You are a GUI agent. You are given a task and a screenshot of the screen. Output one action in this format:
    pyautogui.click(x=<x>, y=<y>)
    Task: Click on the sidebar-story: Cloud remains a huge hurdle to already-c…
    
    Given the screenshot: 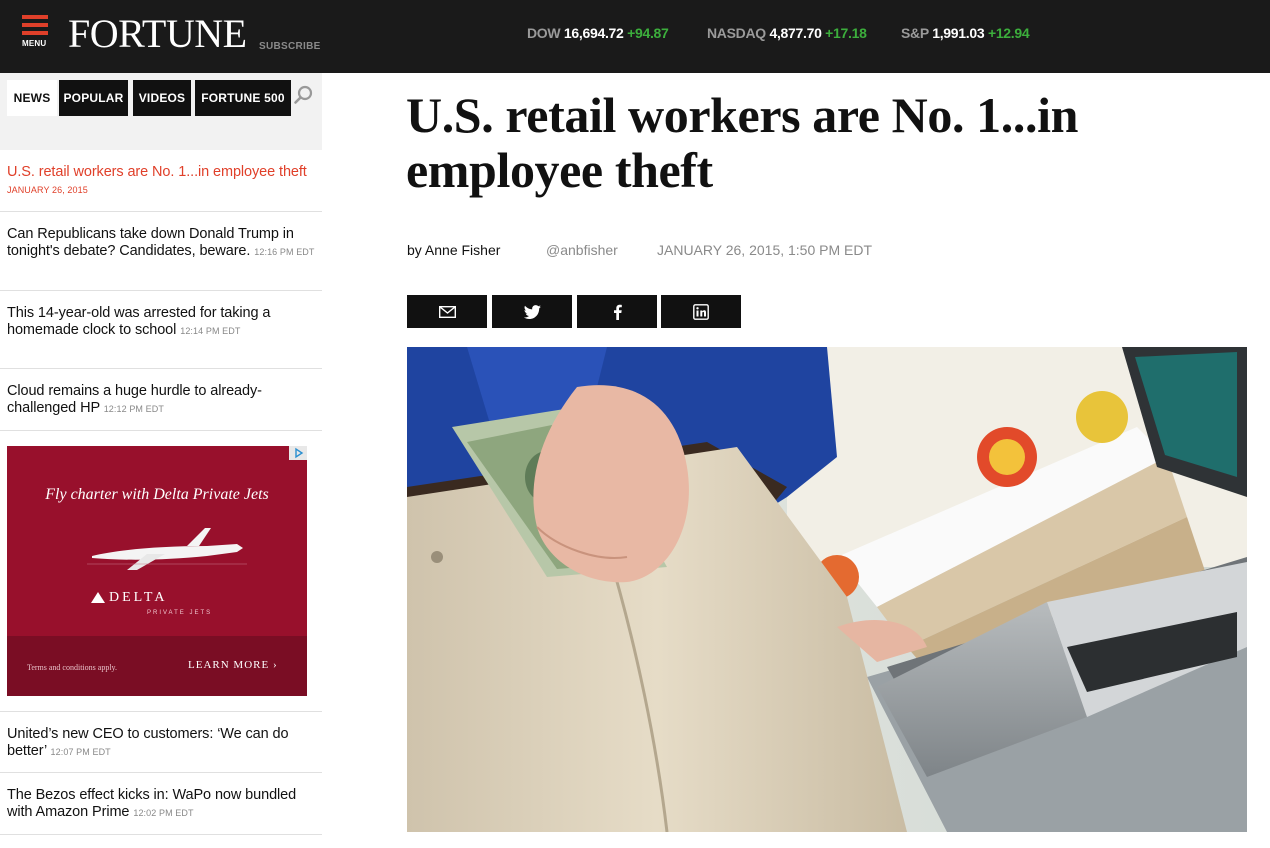 What is the action you would take?
    pyautogui.click(x=161, y=400)
    